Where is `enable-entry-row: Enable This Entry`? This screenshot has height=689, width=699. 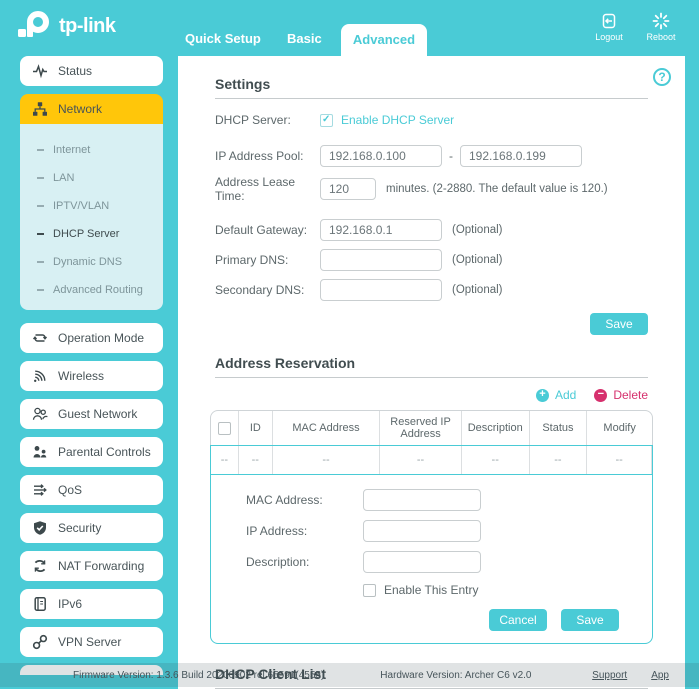 enable-entry-row: Enable This Entry is located at coordinates (507, 590).